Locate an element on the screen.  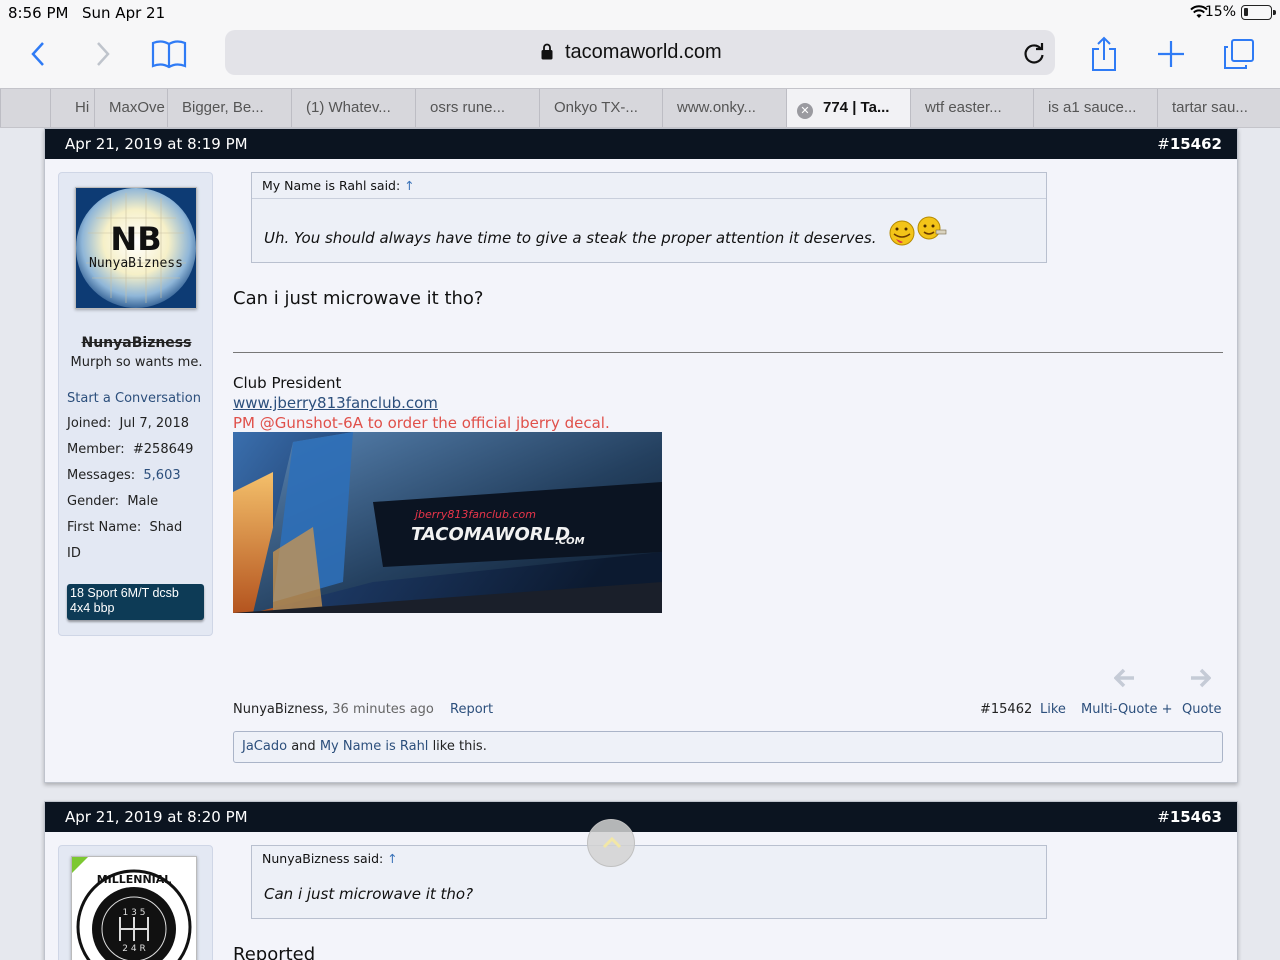
arrow-right-icon is located at coordinates (1200, 678).